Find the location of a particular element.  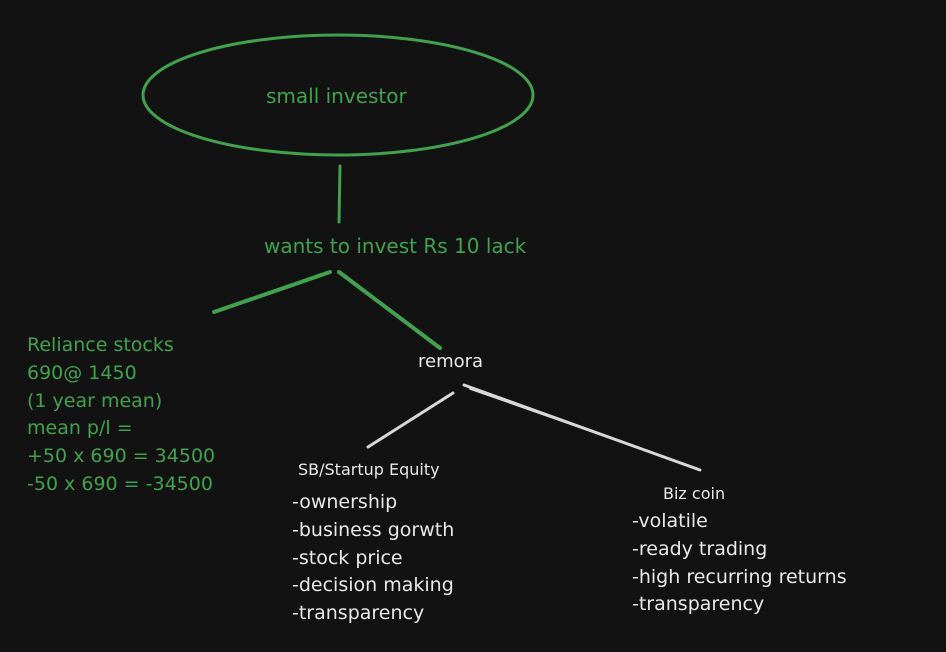

biz-coin-item: -volatile is located at coordinates (670, 521).